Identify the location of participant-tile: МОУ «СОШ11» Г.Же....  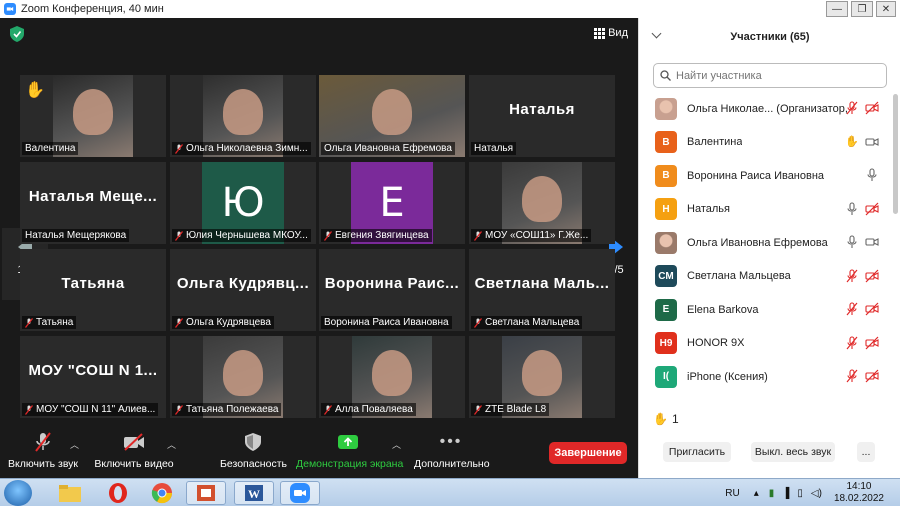
(542, 203).